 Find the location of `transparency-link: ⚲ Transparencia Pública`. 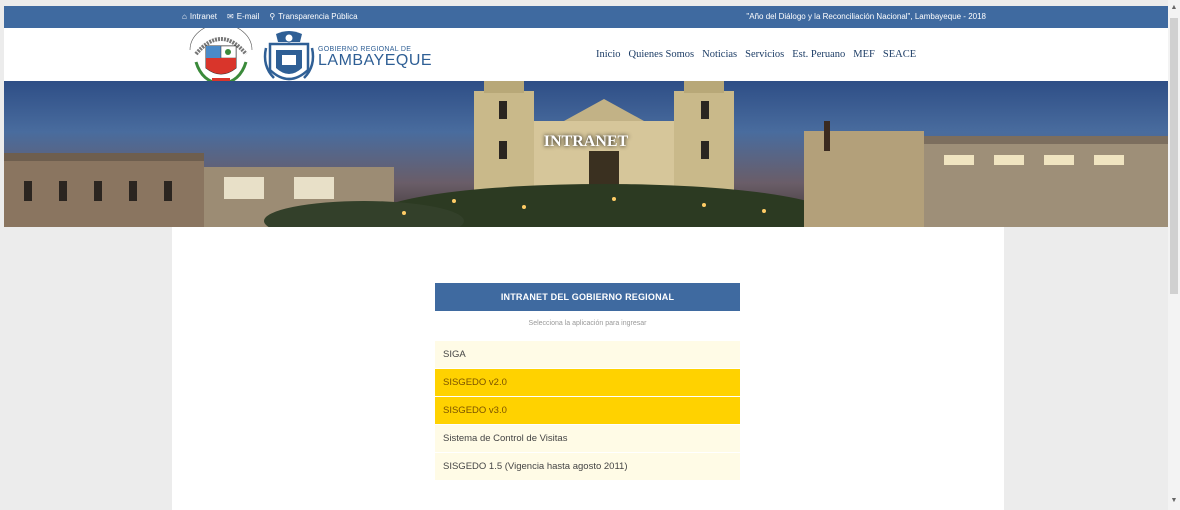

transparency-link: ⚲ Transparencia Pública is located at coordinates (313, 16).